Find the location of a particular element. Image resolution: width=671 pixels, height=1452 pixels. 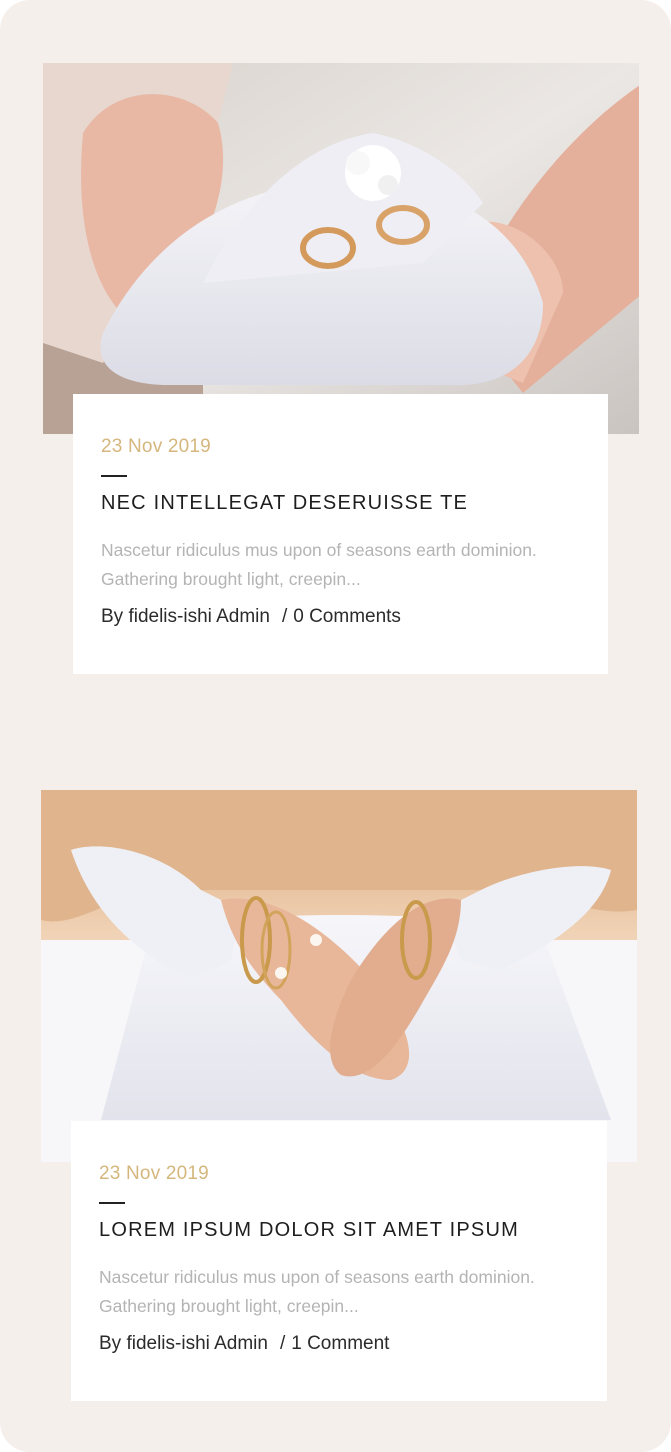

post-title: LOREM IPSUM DOLOR SIT AMET IPSUM is located at coordinates (309, 1230).